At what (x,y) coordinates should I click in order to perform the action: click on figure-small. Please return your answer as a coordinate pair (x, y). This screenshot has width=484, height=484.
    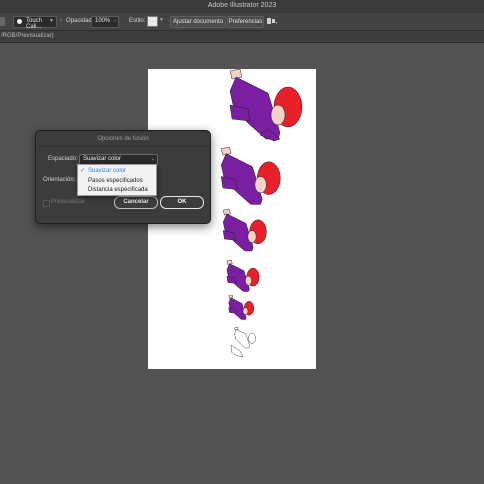
    Looking at the image, I should click on (243, 275).